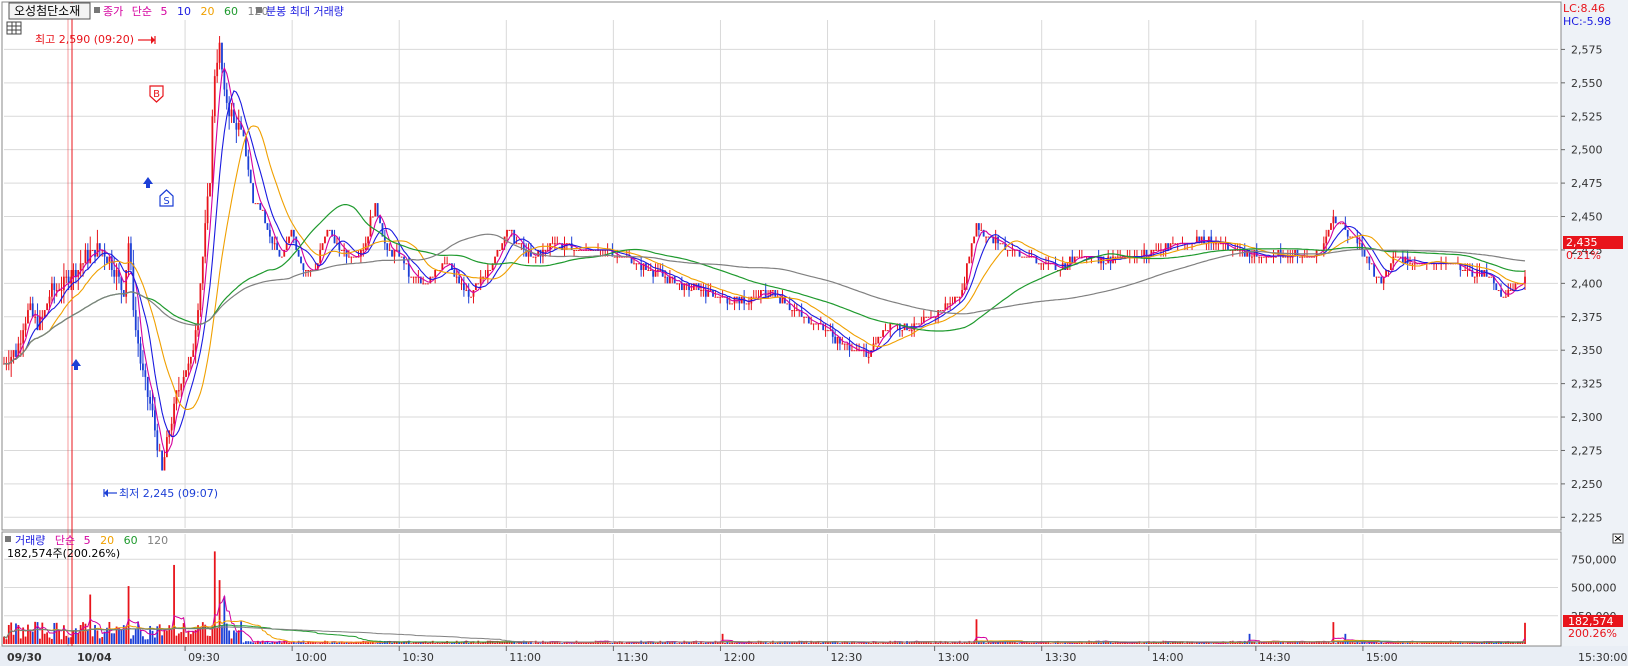 This screenshot has width=1628, height=666. What do you see at coordinates (1587, 116) in the screenshot?
I see `price-tick-label: 2,525` at bounding box center [1587, 116].